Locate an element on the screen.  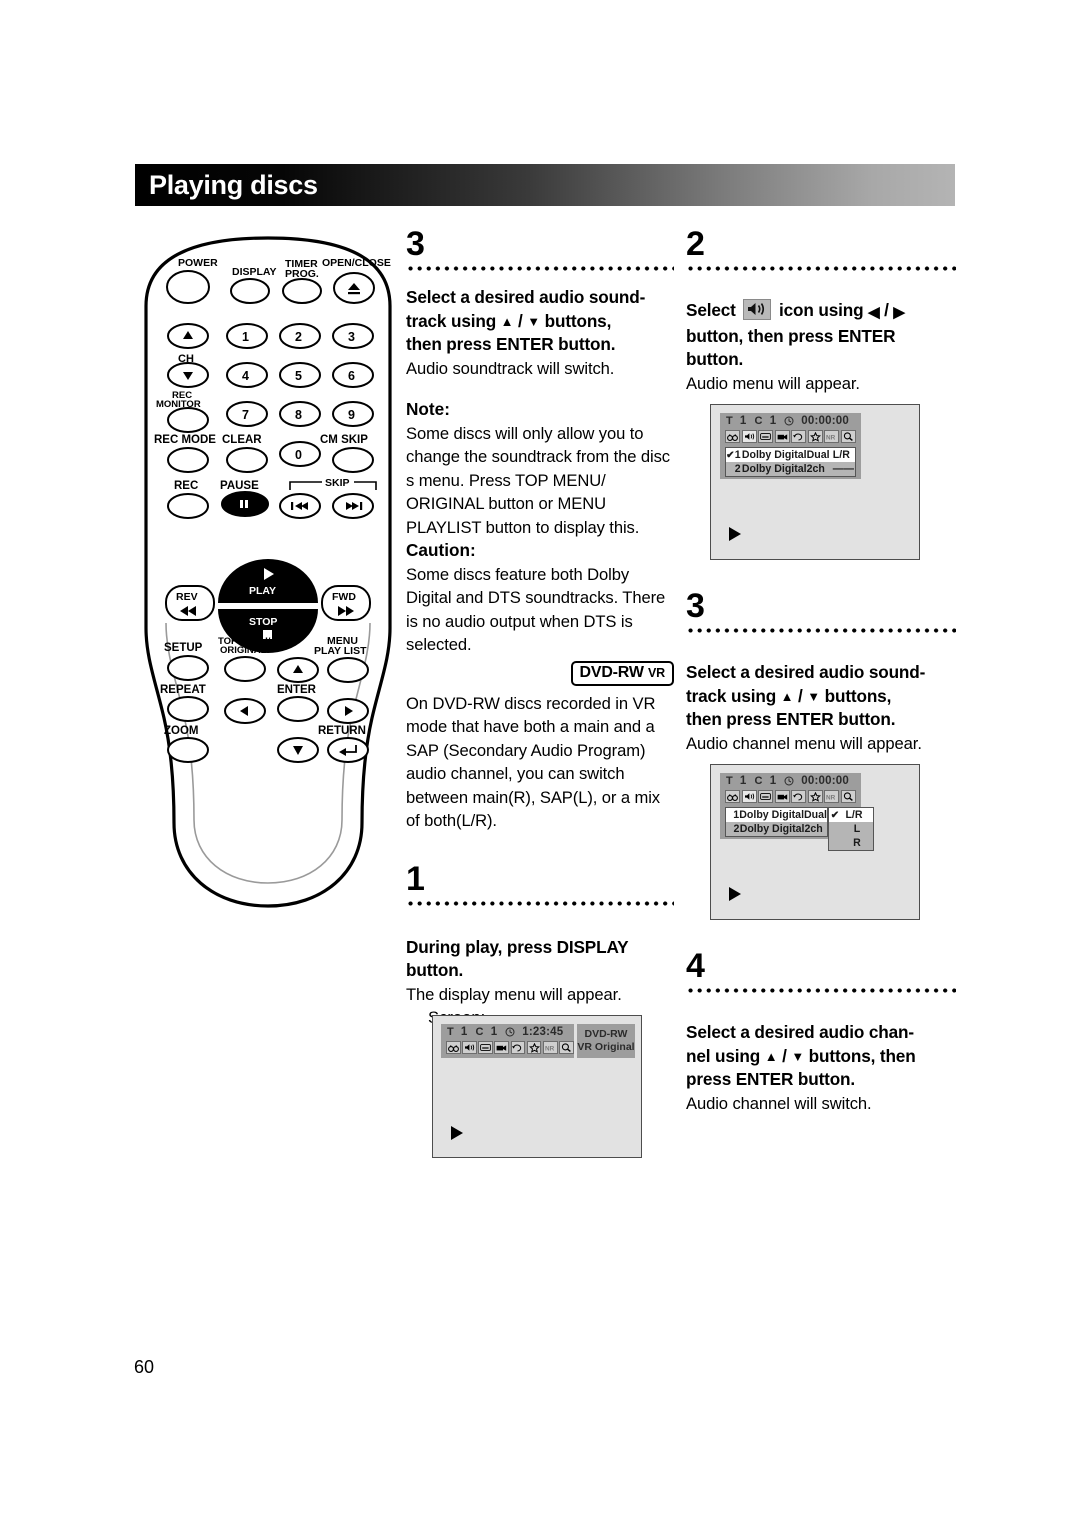
track-format: Dolby Digital is located at coordinates (772, 829).